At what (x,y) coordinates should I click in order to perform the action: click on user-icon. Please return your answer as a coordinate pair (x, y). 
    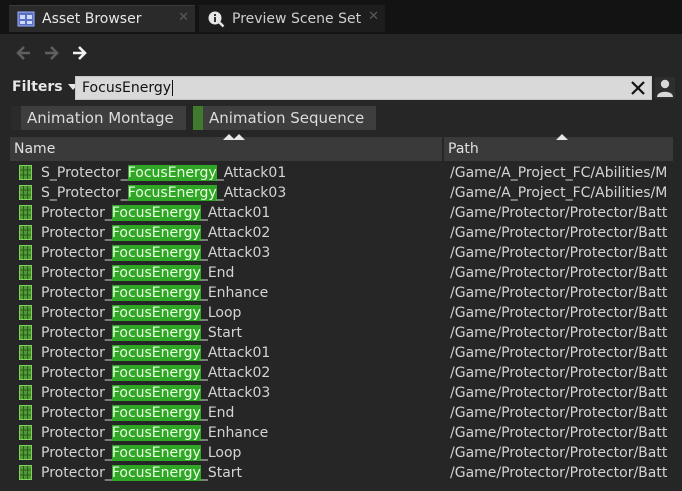
    Looking at the image, I should click on (665, 88).